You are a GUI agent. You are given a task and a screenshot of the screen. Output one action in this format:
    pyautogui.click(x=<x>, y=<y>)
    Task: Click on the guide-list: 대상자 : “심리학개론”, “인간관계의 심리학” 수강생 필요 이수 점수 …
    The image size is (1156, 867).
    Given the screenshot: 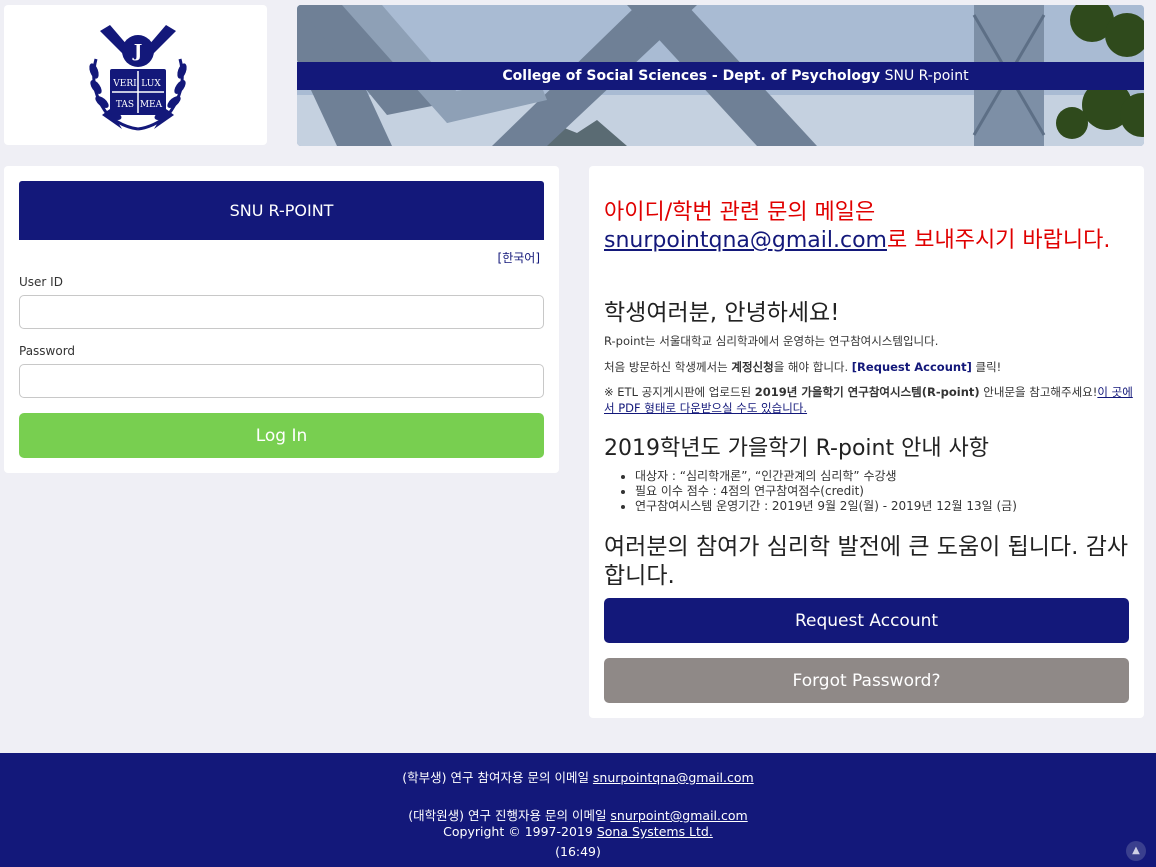 What is the action you would take?
    pyautogui.click(x=826, y=491)
    